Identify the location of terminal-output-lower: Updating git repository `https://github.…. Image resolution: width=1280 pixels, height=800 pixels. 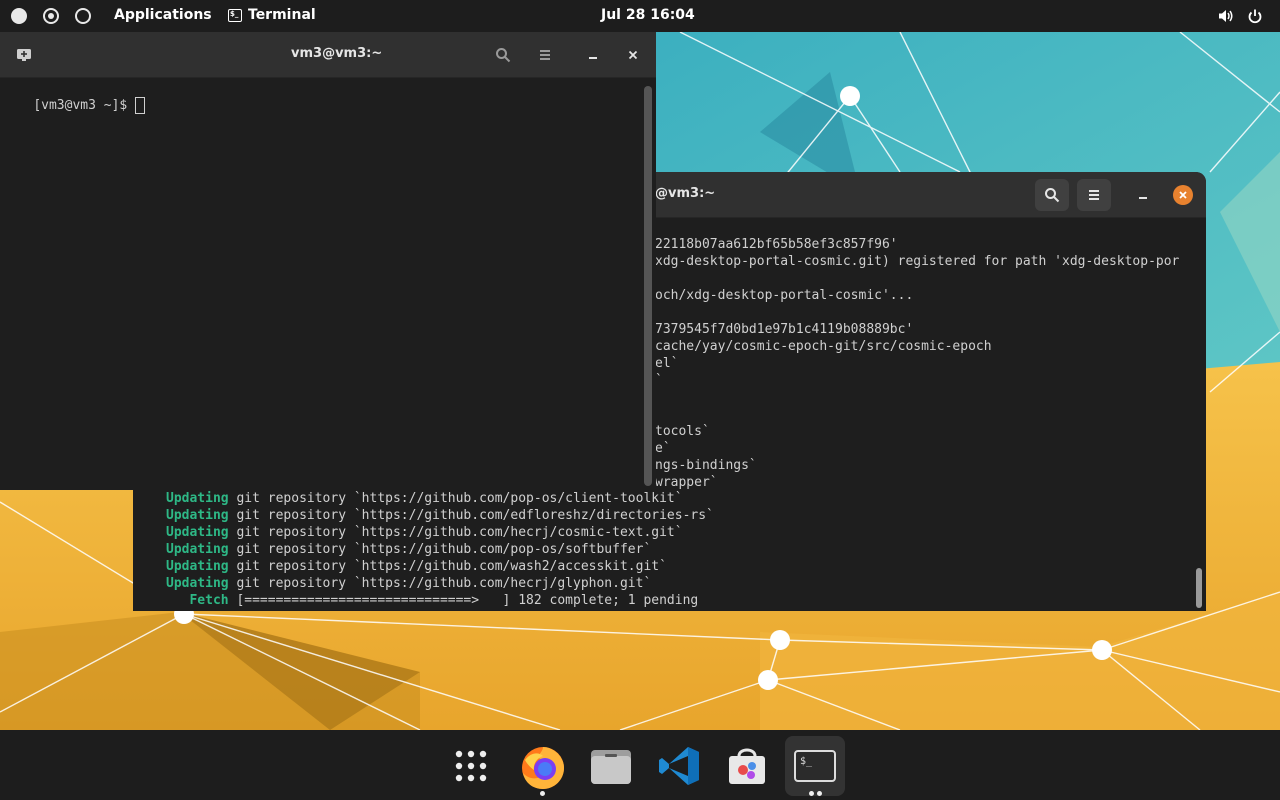
(440, 549).